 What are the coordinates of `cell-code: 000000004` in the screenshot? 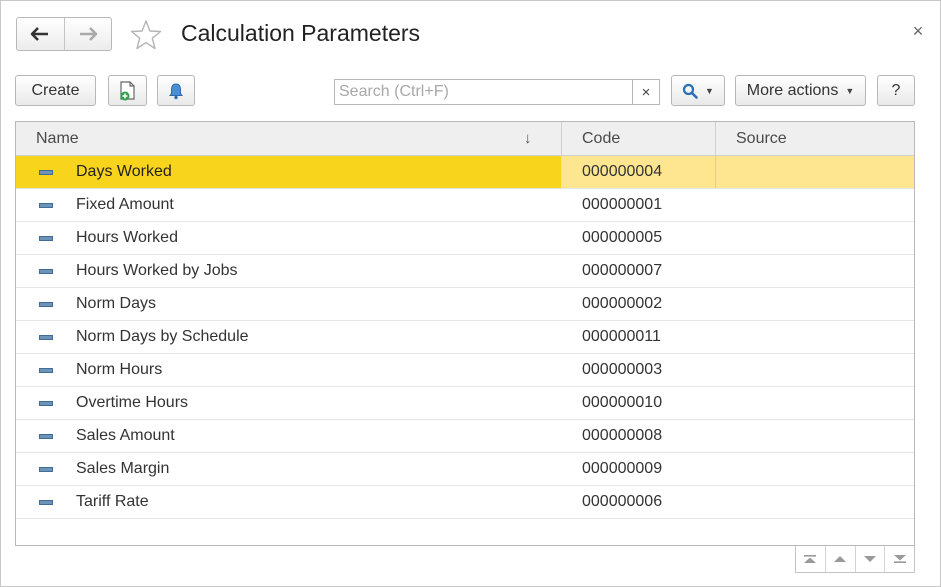 It's located at (622, 171).